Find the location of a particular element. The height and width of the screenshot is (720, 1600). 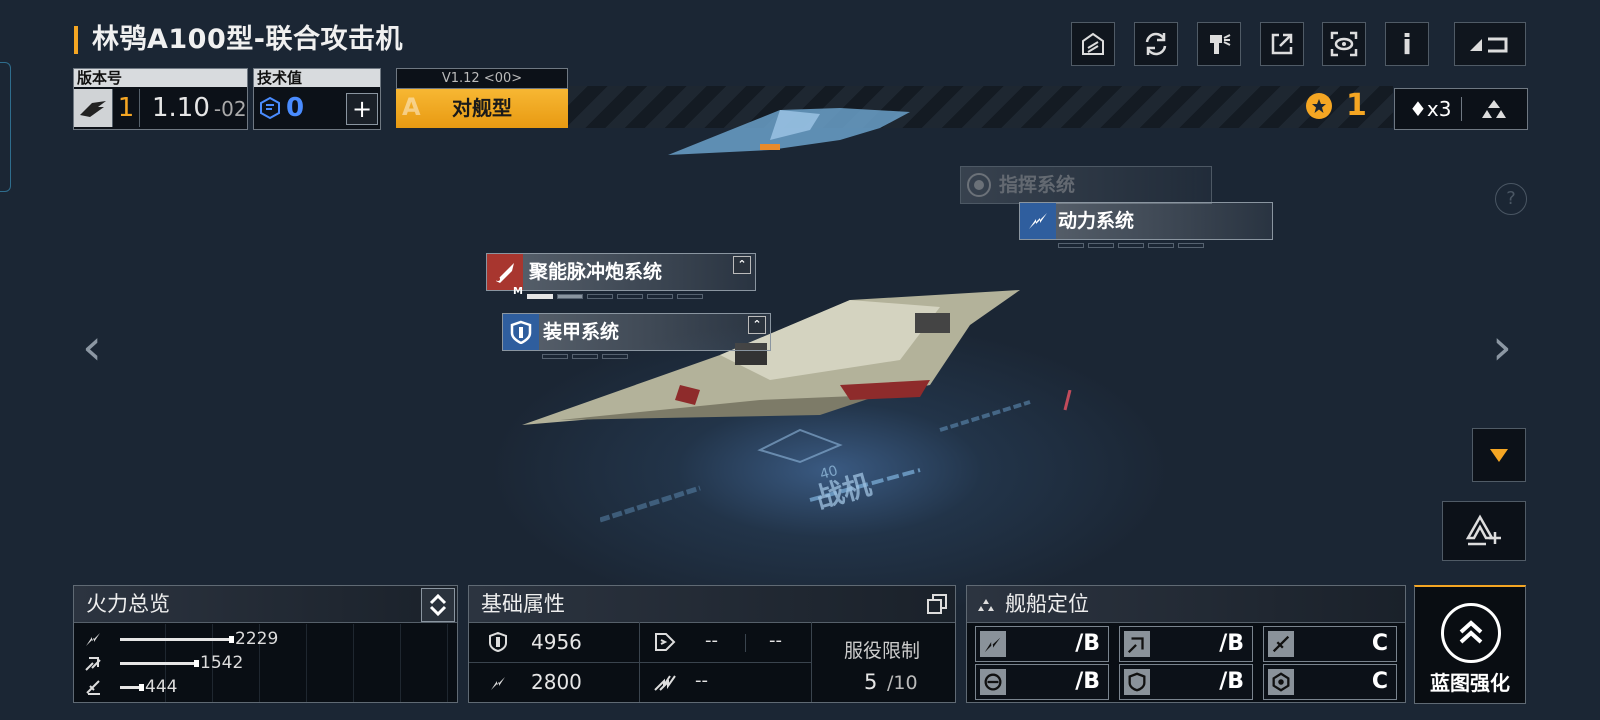

refresh-icon is located at coordinates (1156, 44).